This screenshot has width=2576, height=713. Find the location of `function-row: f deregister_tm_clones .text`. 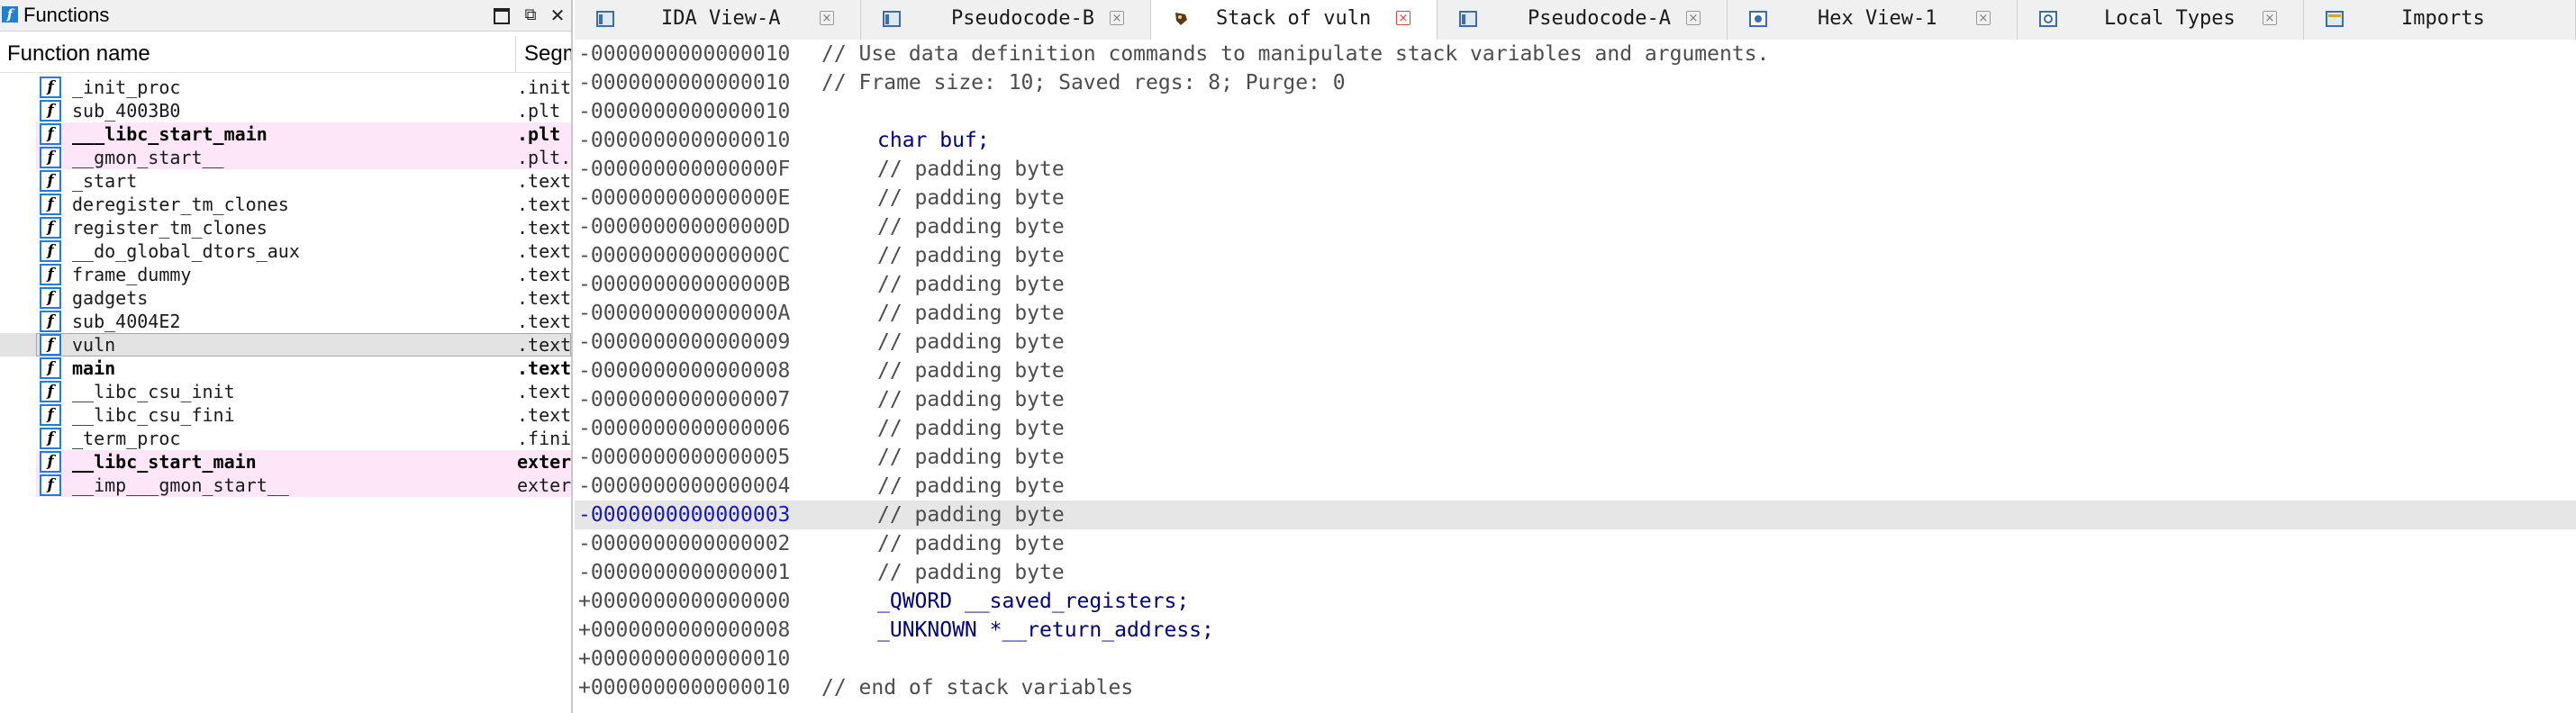

function-row: f deregister_tm_clones .text is located at coordinates (285, 205).